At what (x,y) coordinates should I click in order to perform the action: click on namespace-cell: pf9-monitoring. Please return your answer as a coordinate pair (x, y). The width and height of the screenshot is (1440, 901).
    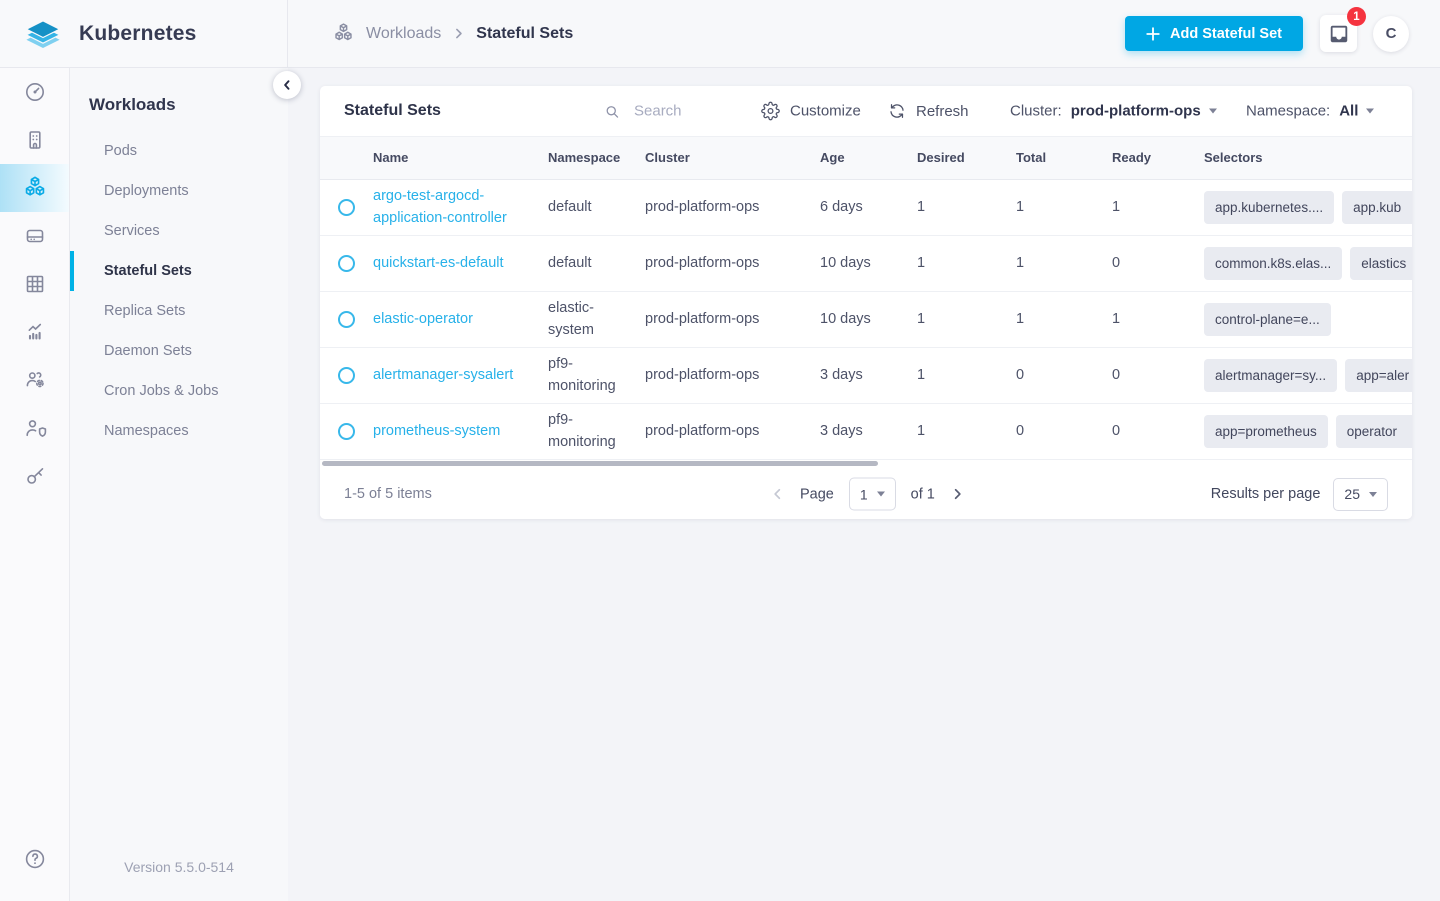
    Looking at the image, I should click on (582, 375).